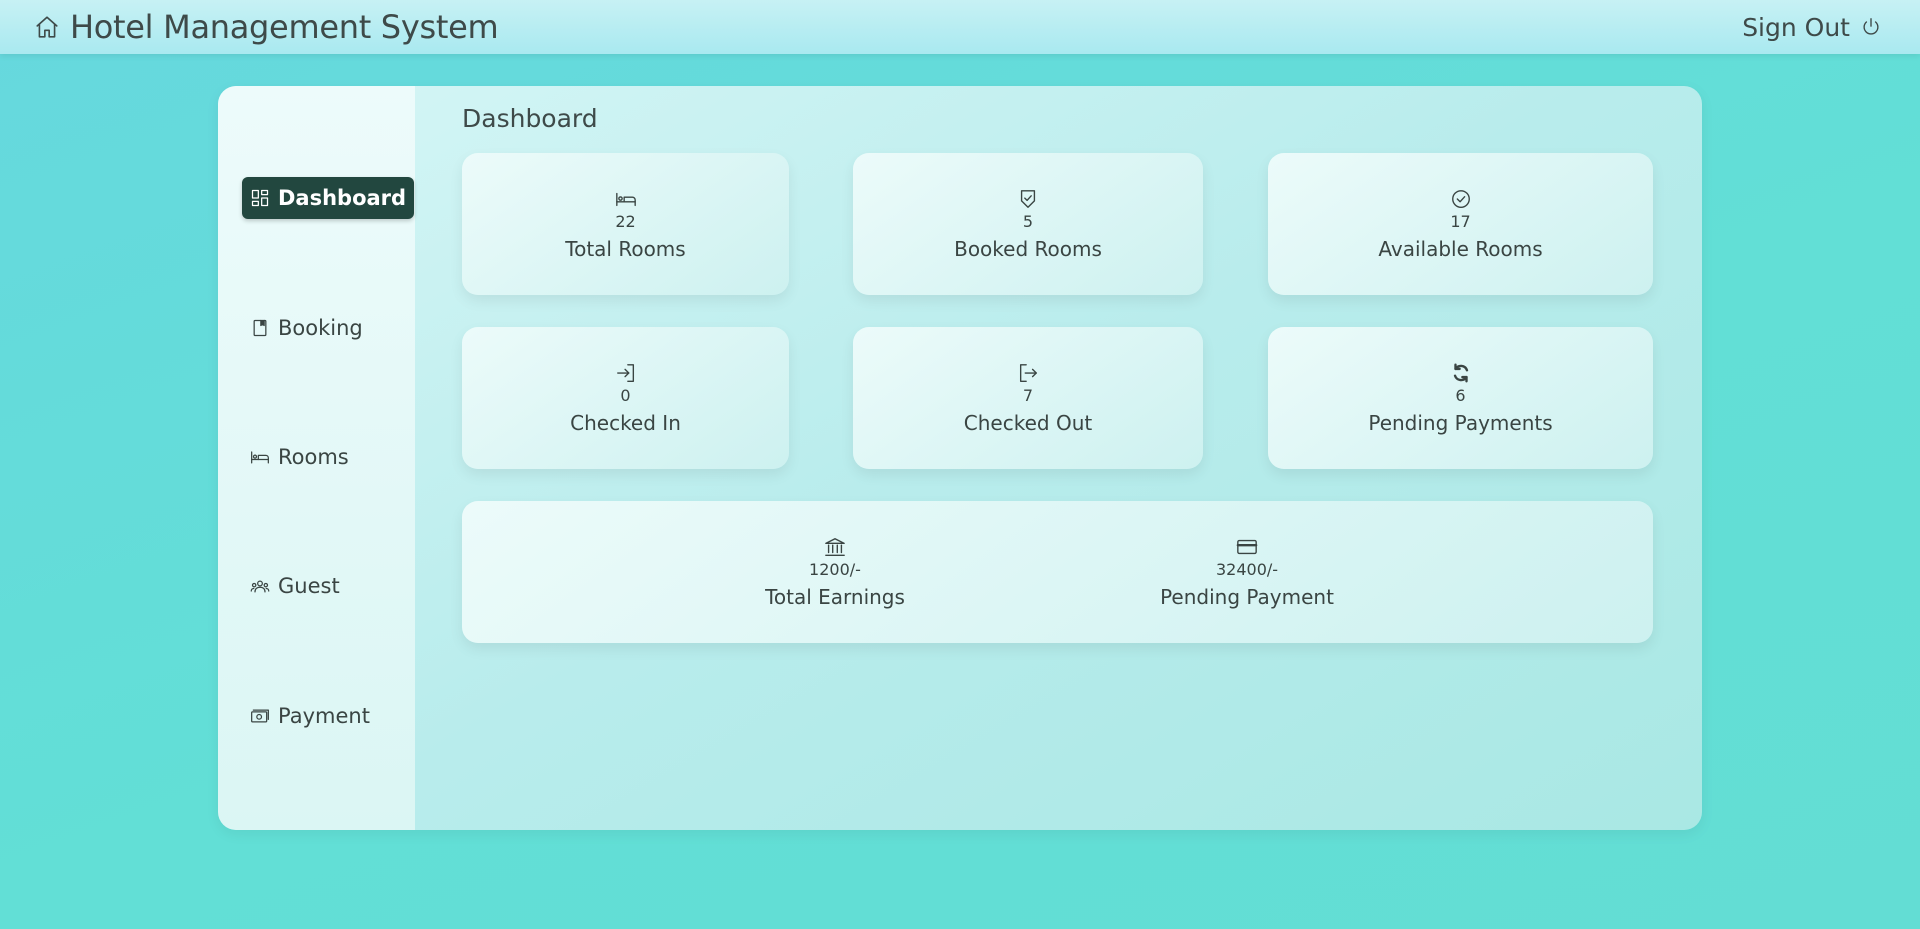 The image size is (1920, 929). What do you see at coordinates (1871, 27) in the screenshot?
I see `power-icon` at bounding box center [1871, 27].